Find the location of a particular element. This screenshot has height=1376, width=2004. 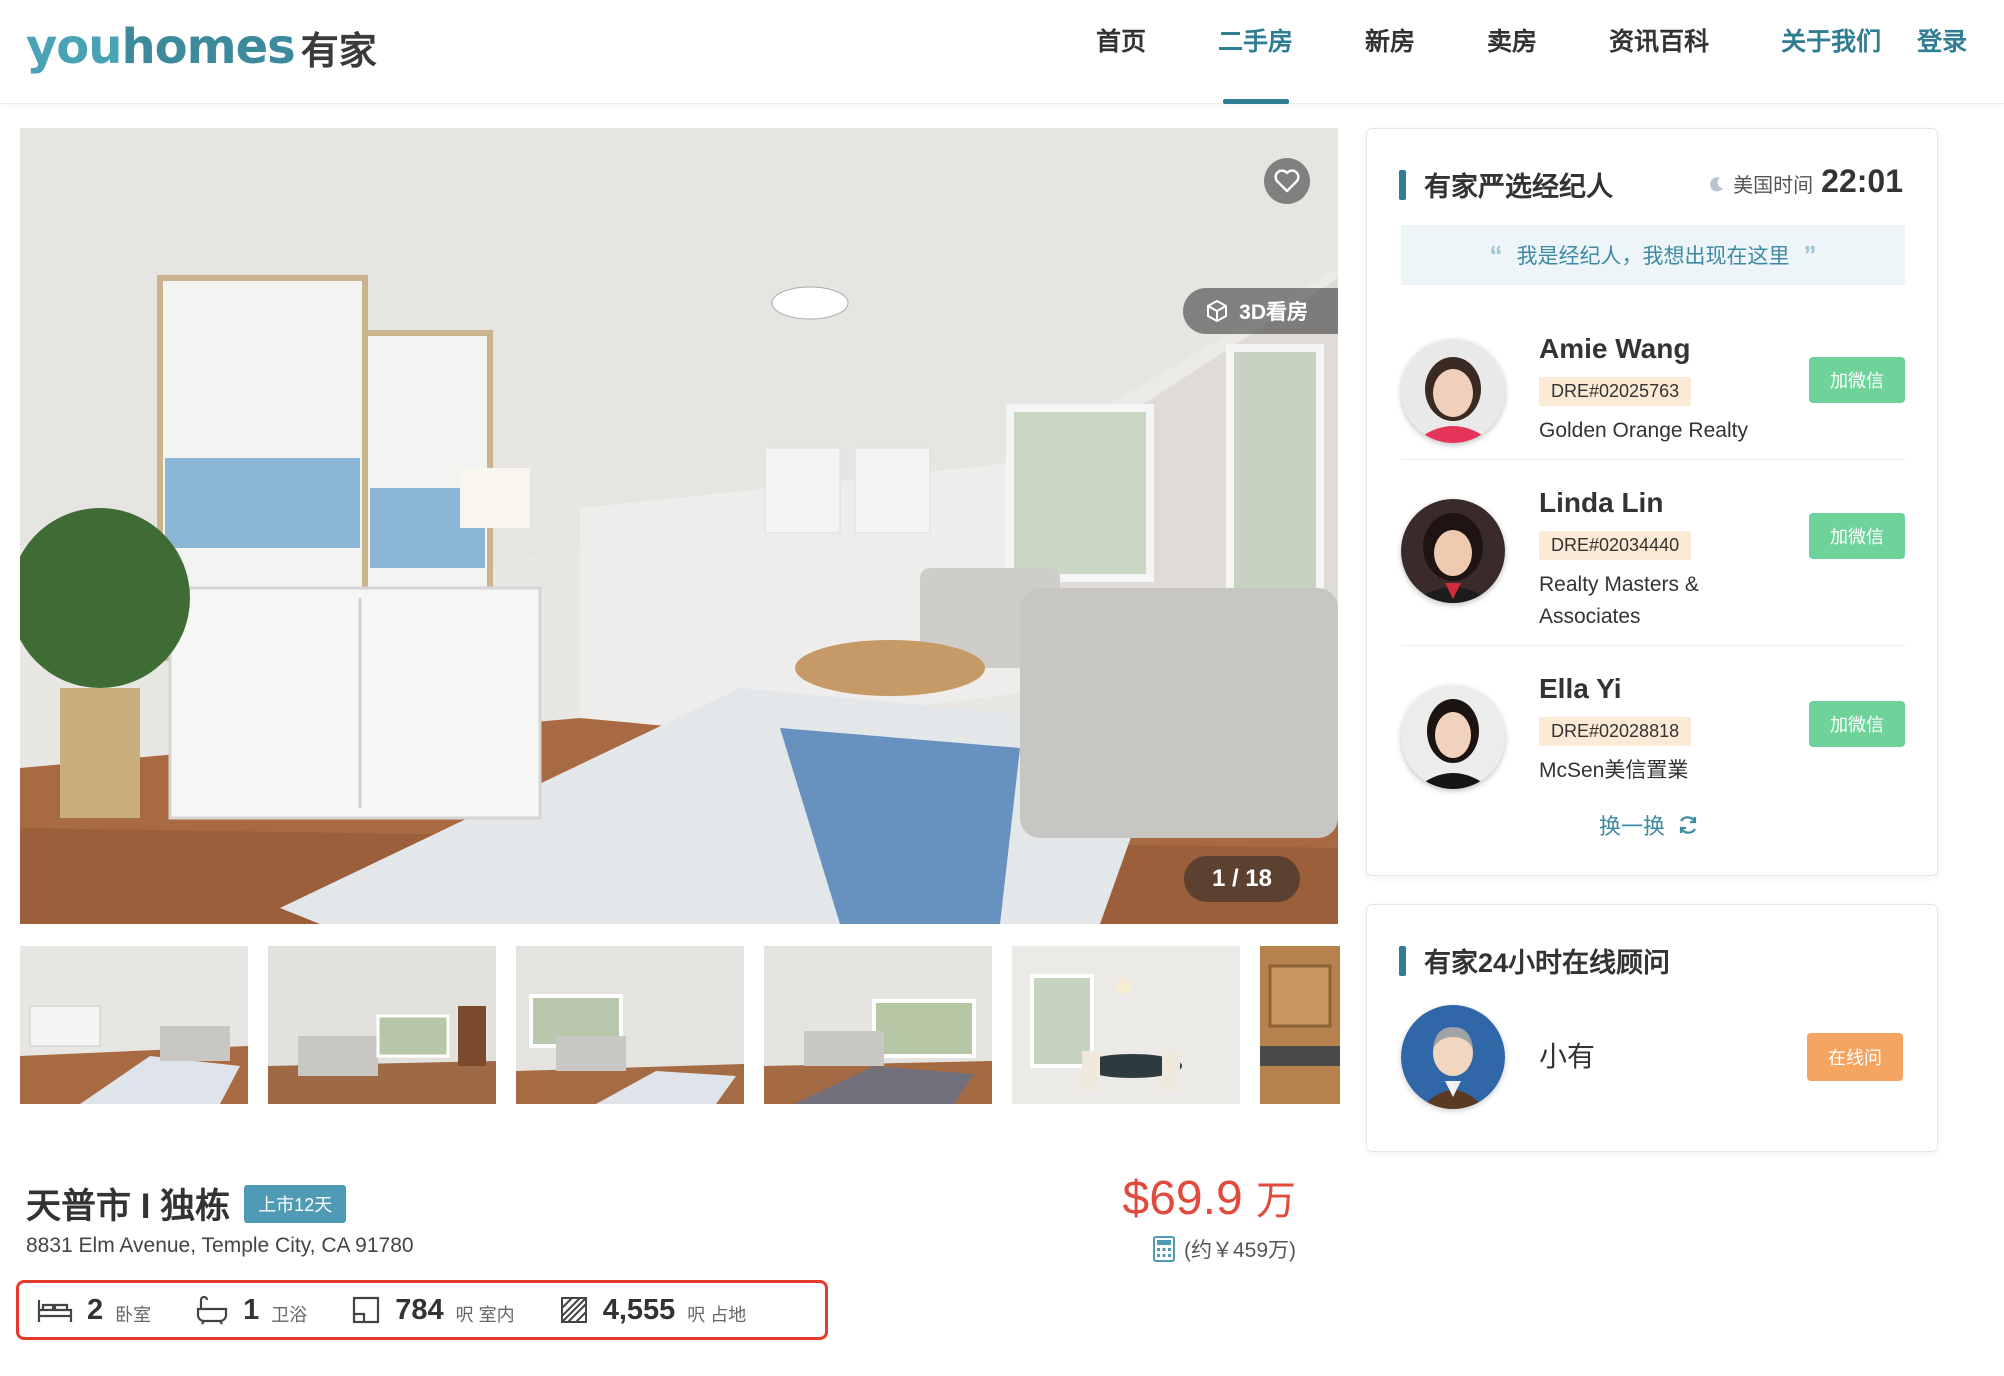

beds-value: 2 is located at coordinates (95, 1309).